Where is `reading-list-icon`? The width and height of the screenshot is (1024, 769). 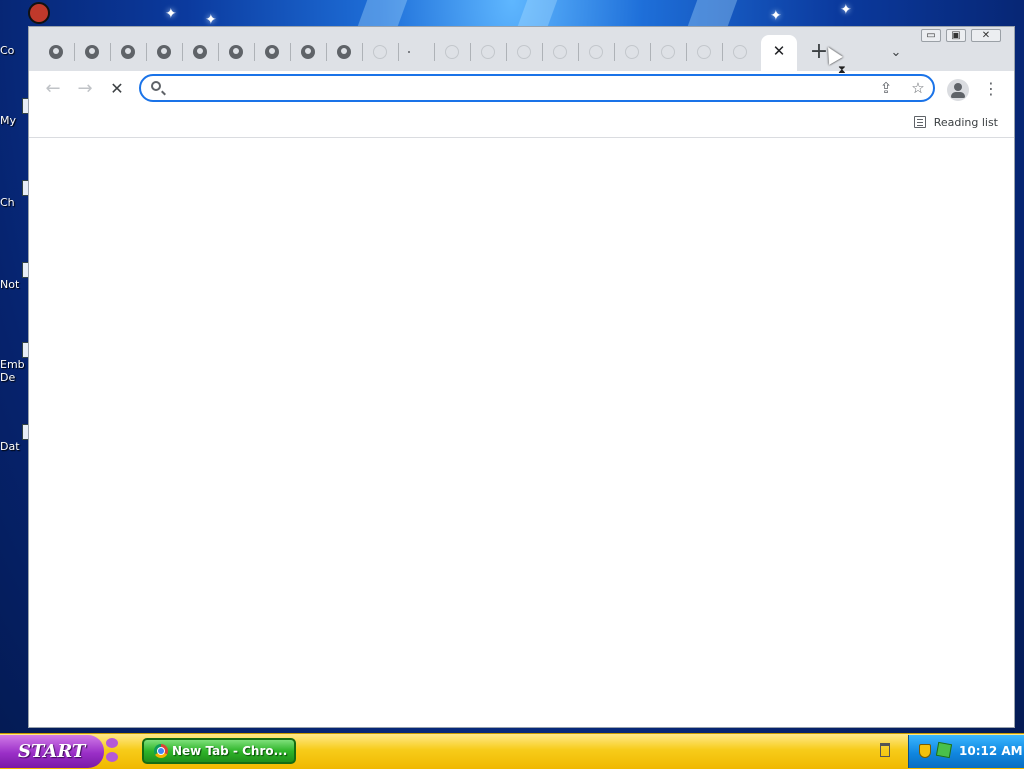
reading-list-icon is located at coordinates (919, 122).